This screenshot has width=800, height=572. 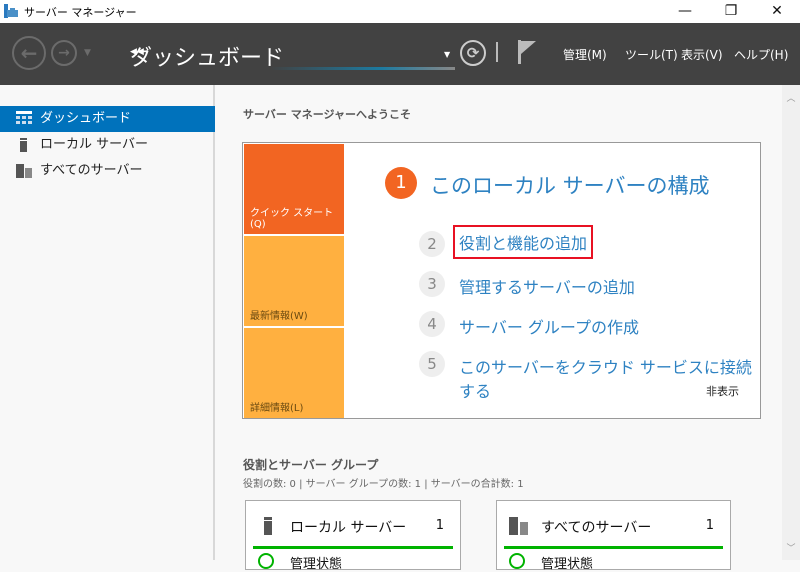 What do you see at coordinates (207, 58) in the screenshot?
I see `breadcrumb: ダッシュボード` at bounding box center [207, 58].